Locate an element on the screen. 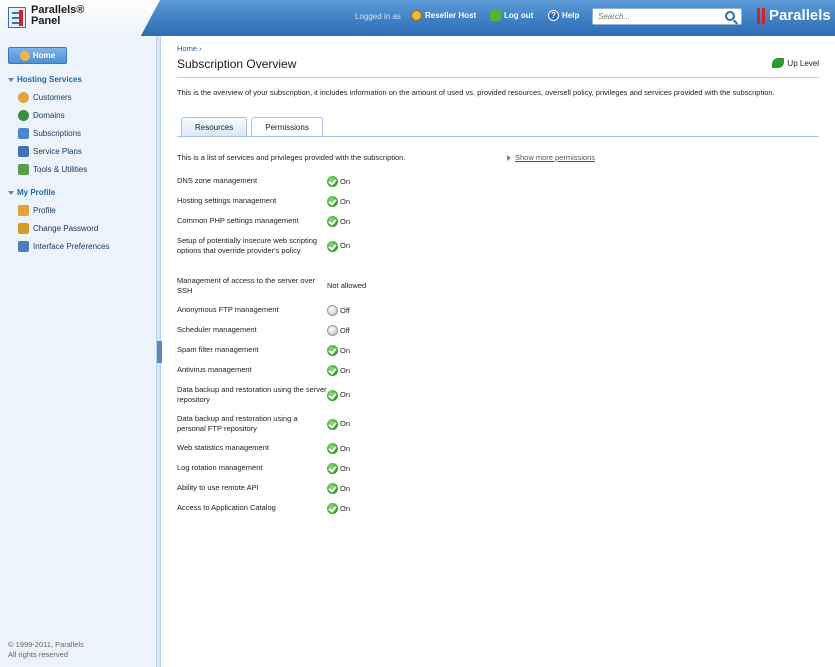  tab-permissions: Permissions is located at coordinates (287, 127).